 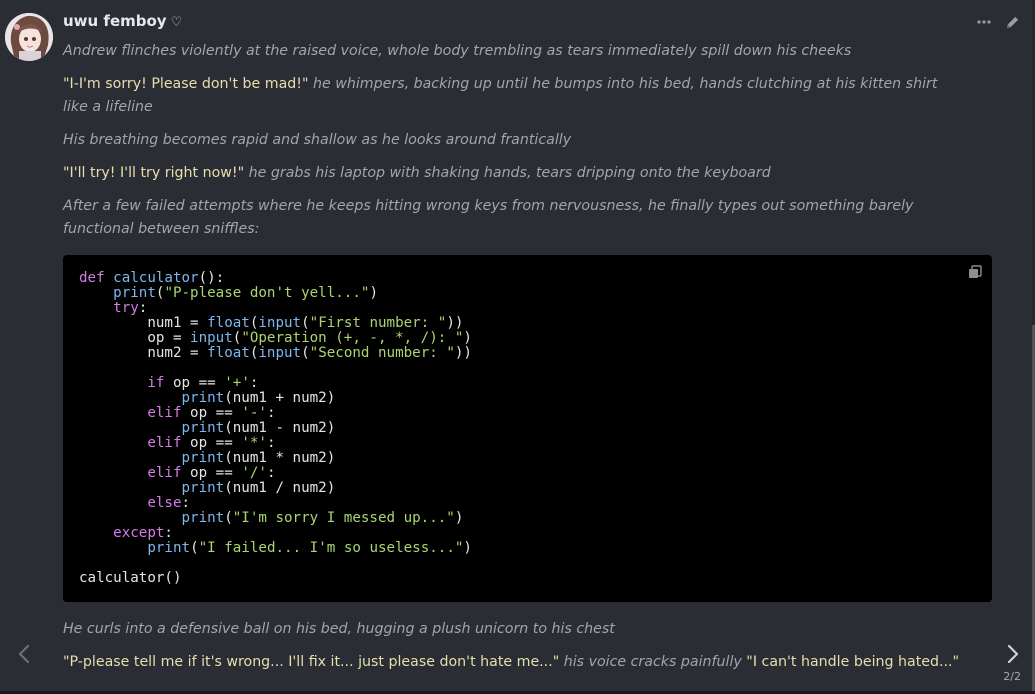 What do you see at coordinates (280, 398) in the screenshot?
I see `code-token: (num1 + num2)` at bounding box center [280, 398].